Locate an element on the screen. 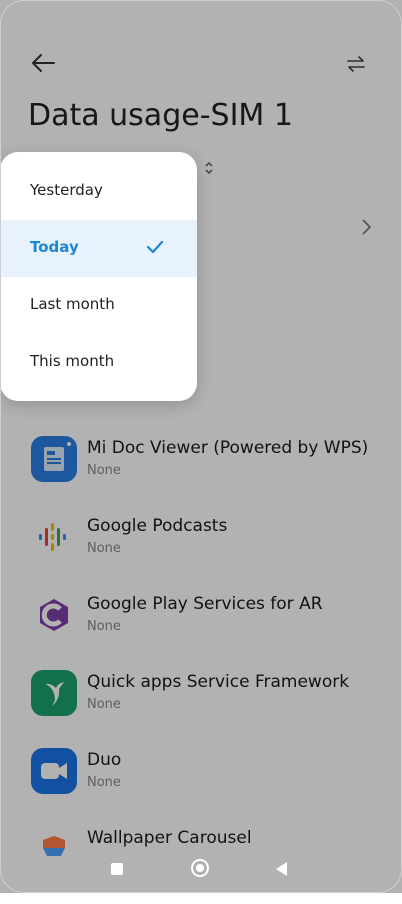 The height and width of the screenshot is (904, 402). option-label: This month is located at coordinates (72, 361).